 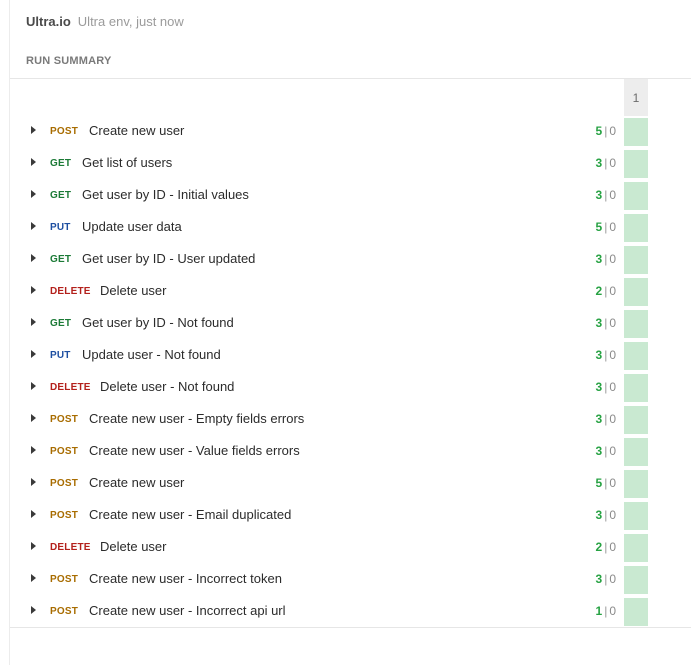 I want to click on environment-label: Ultra env, just now, so click(x=130, y=21).